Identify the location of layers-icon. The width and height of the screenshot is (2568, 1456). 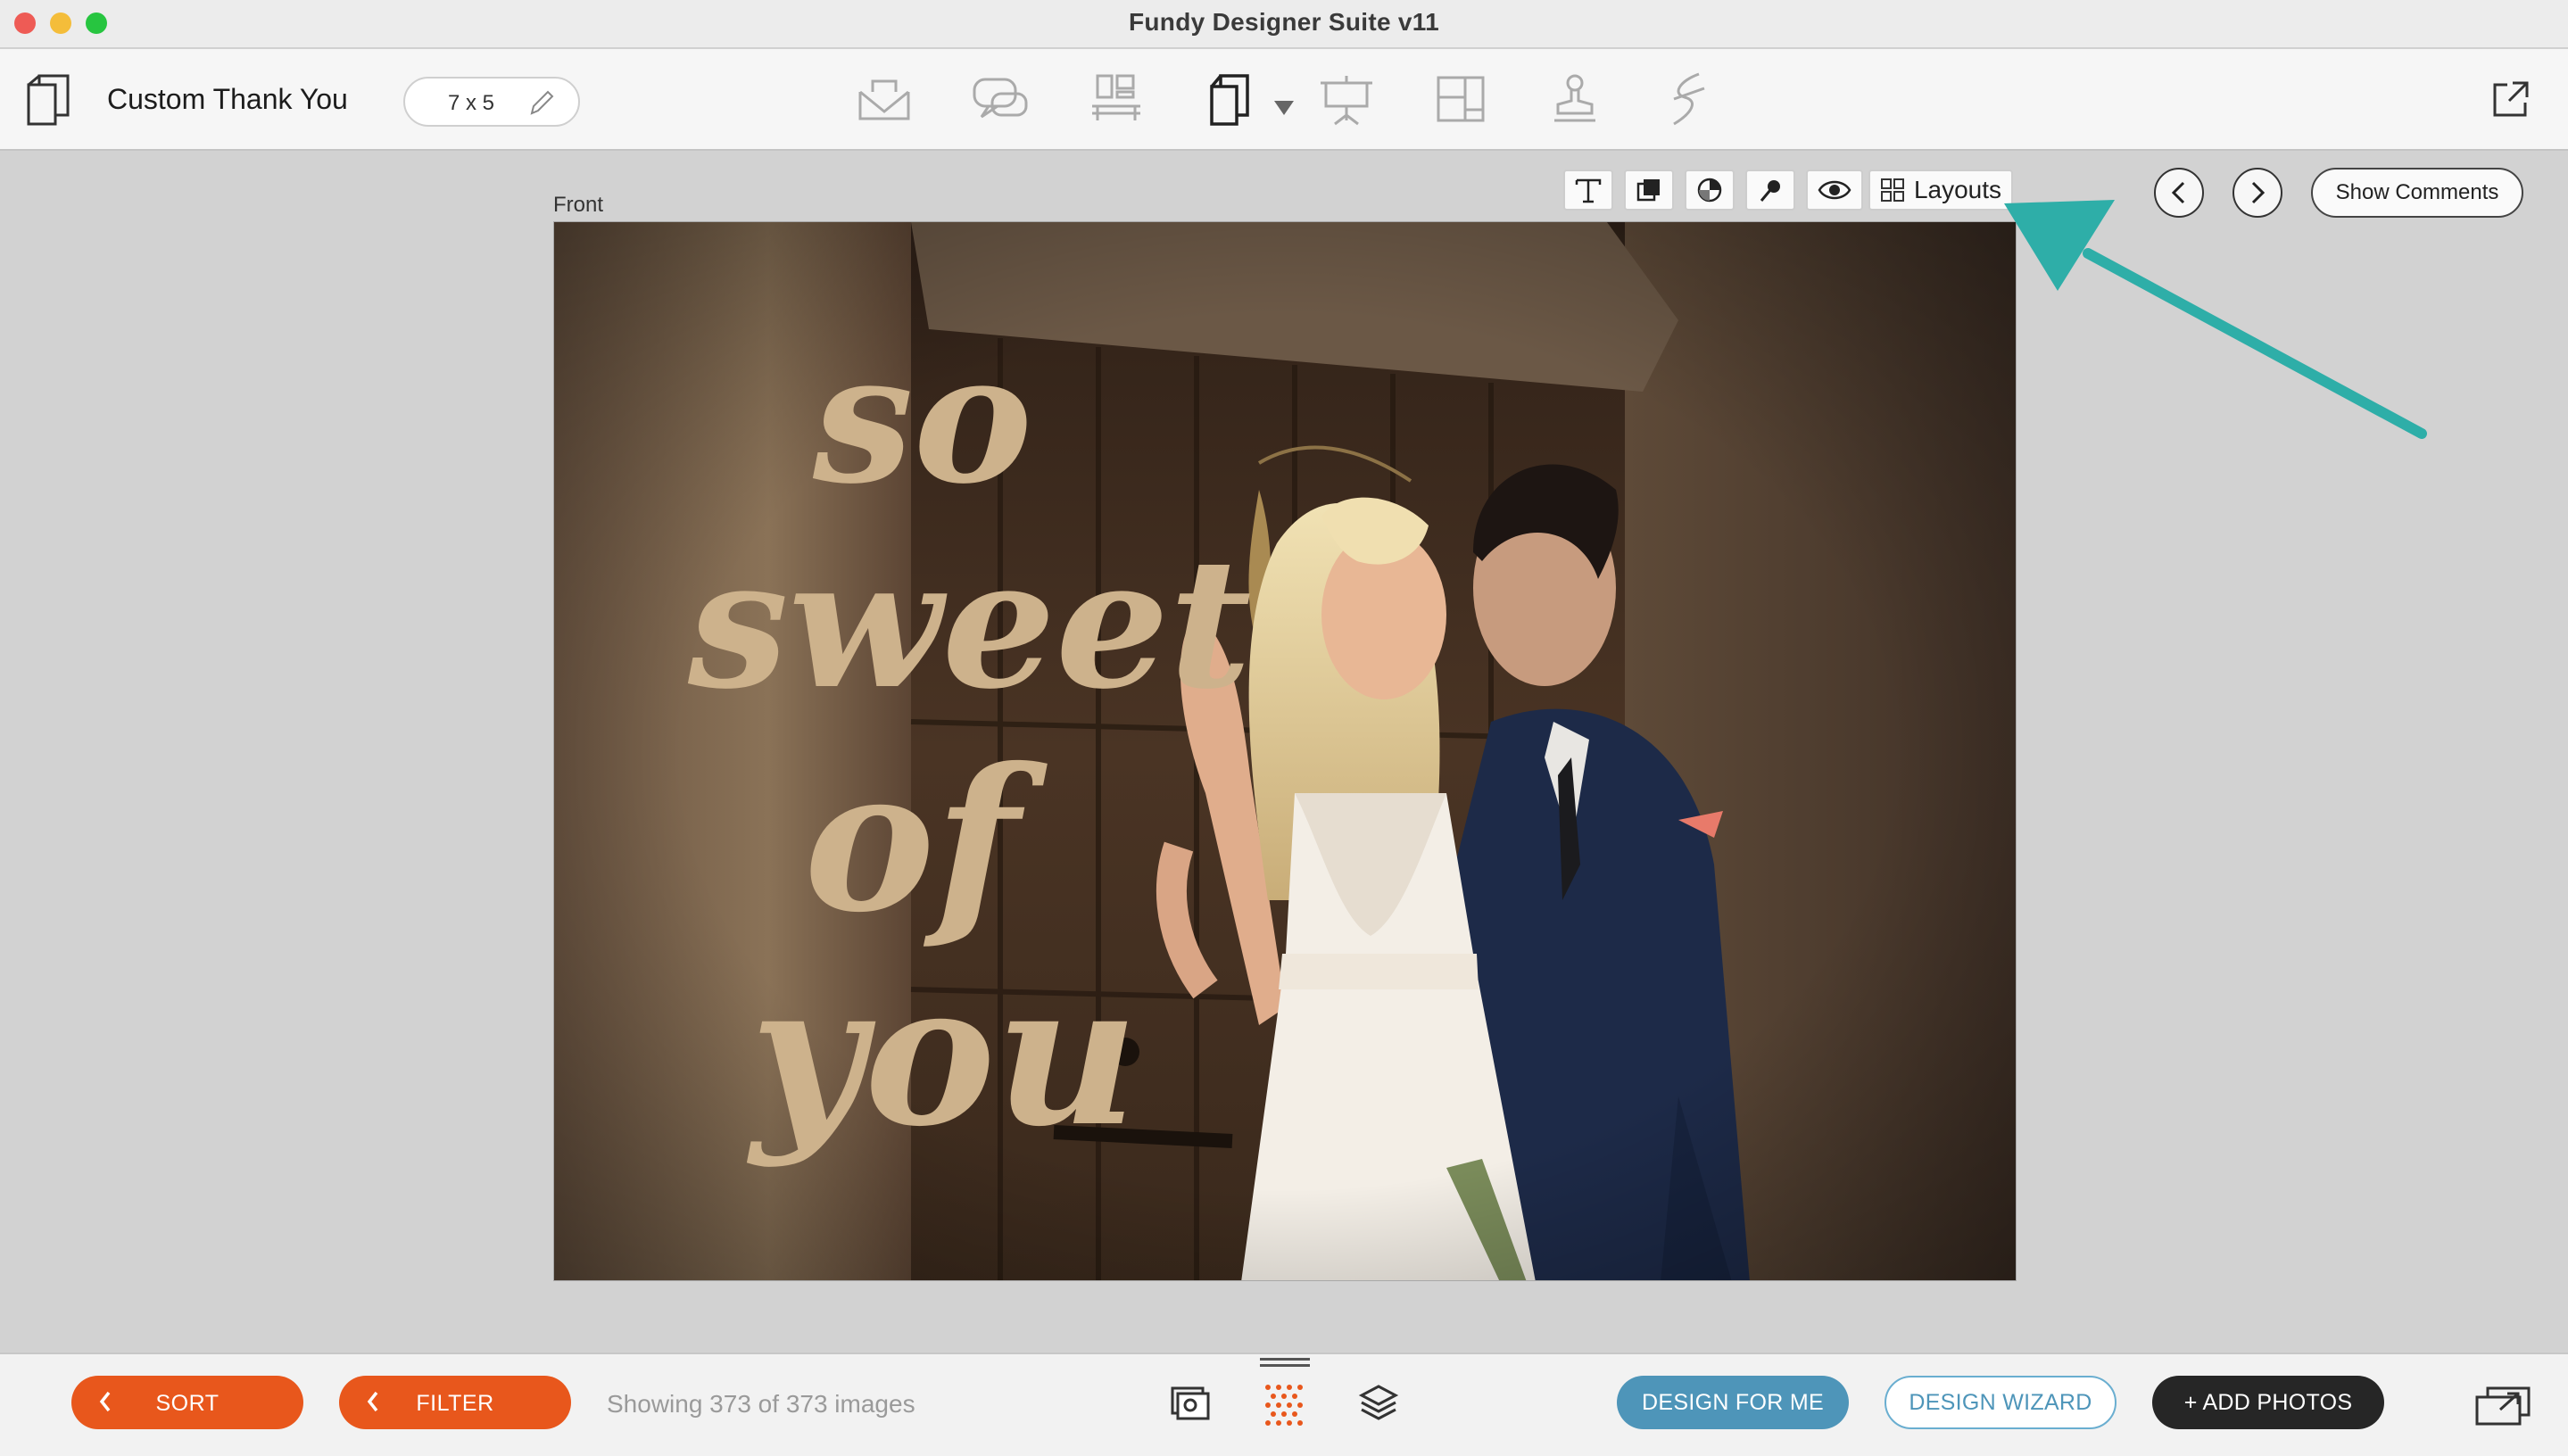
(1378, 1403).